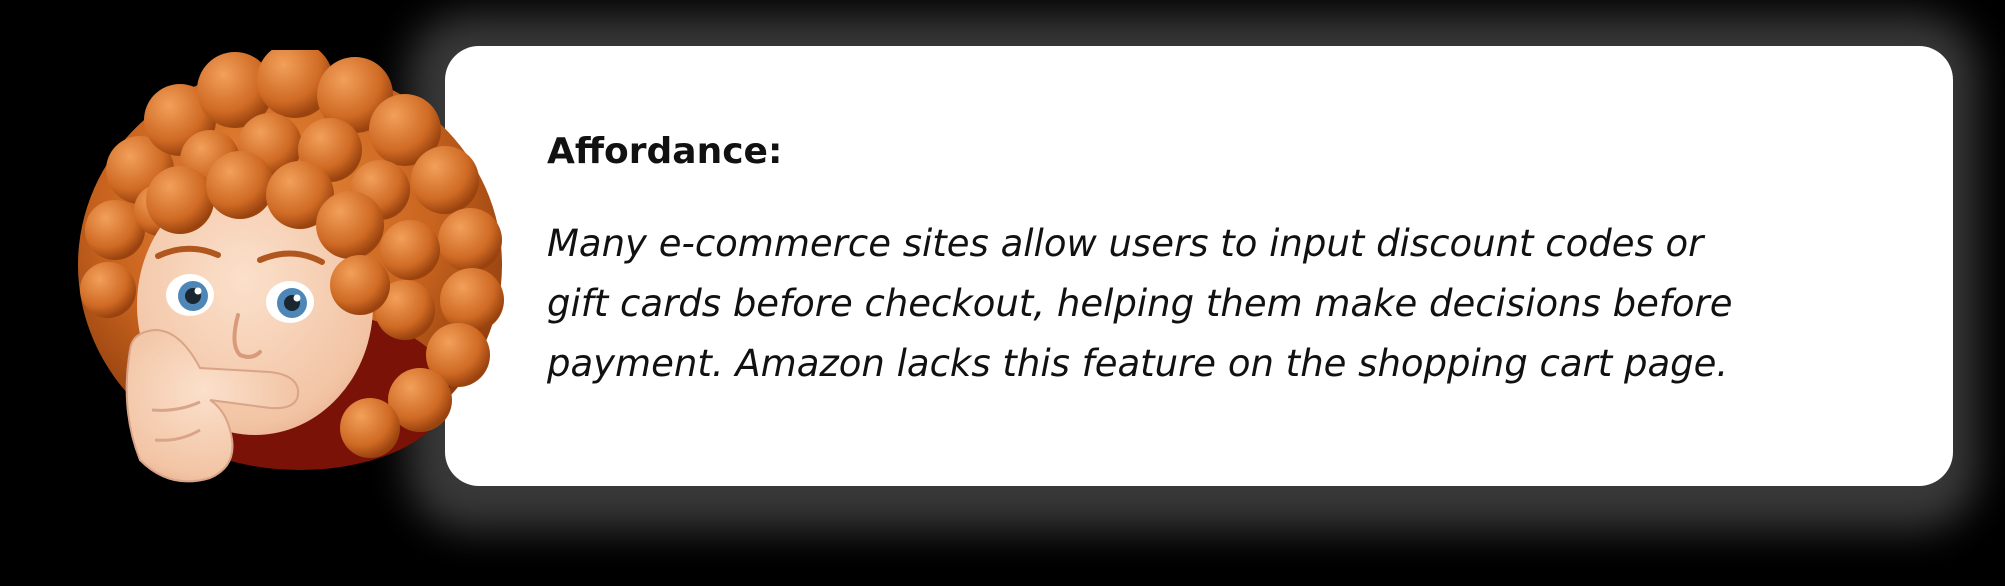 The height and width of the screenshot is (586, 2005). I want to click on callout-heading: Affordance:, so click(665, 151).